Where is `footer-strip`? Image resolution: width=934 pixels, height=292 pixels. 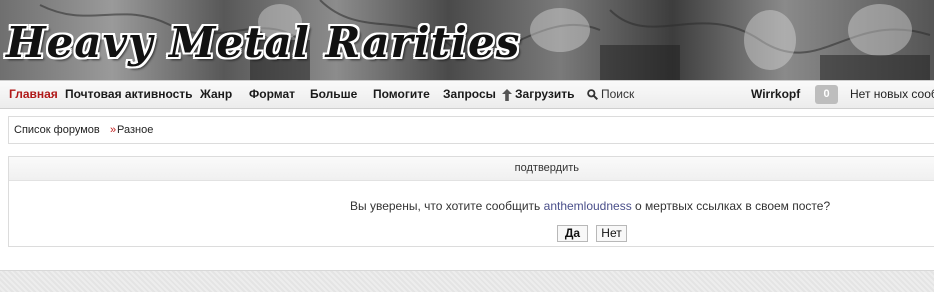
footer-strip is located at coordinates (467, 281).